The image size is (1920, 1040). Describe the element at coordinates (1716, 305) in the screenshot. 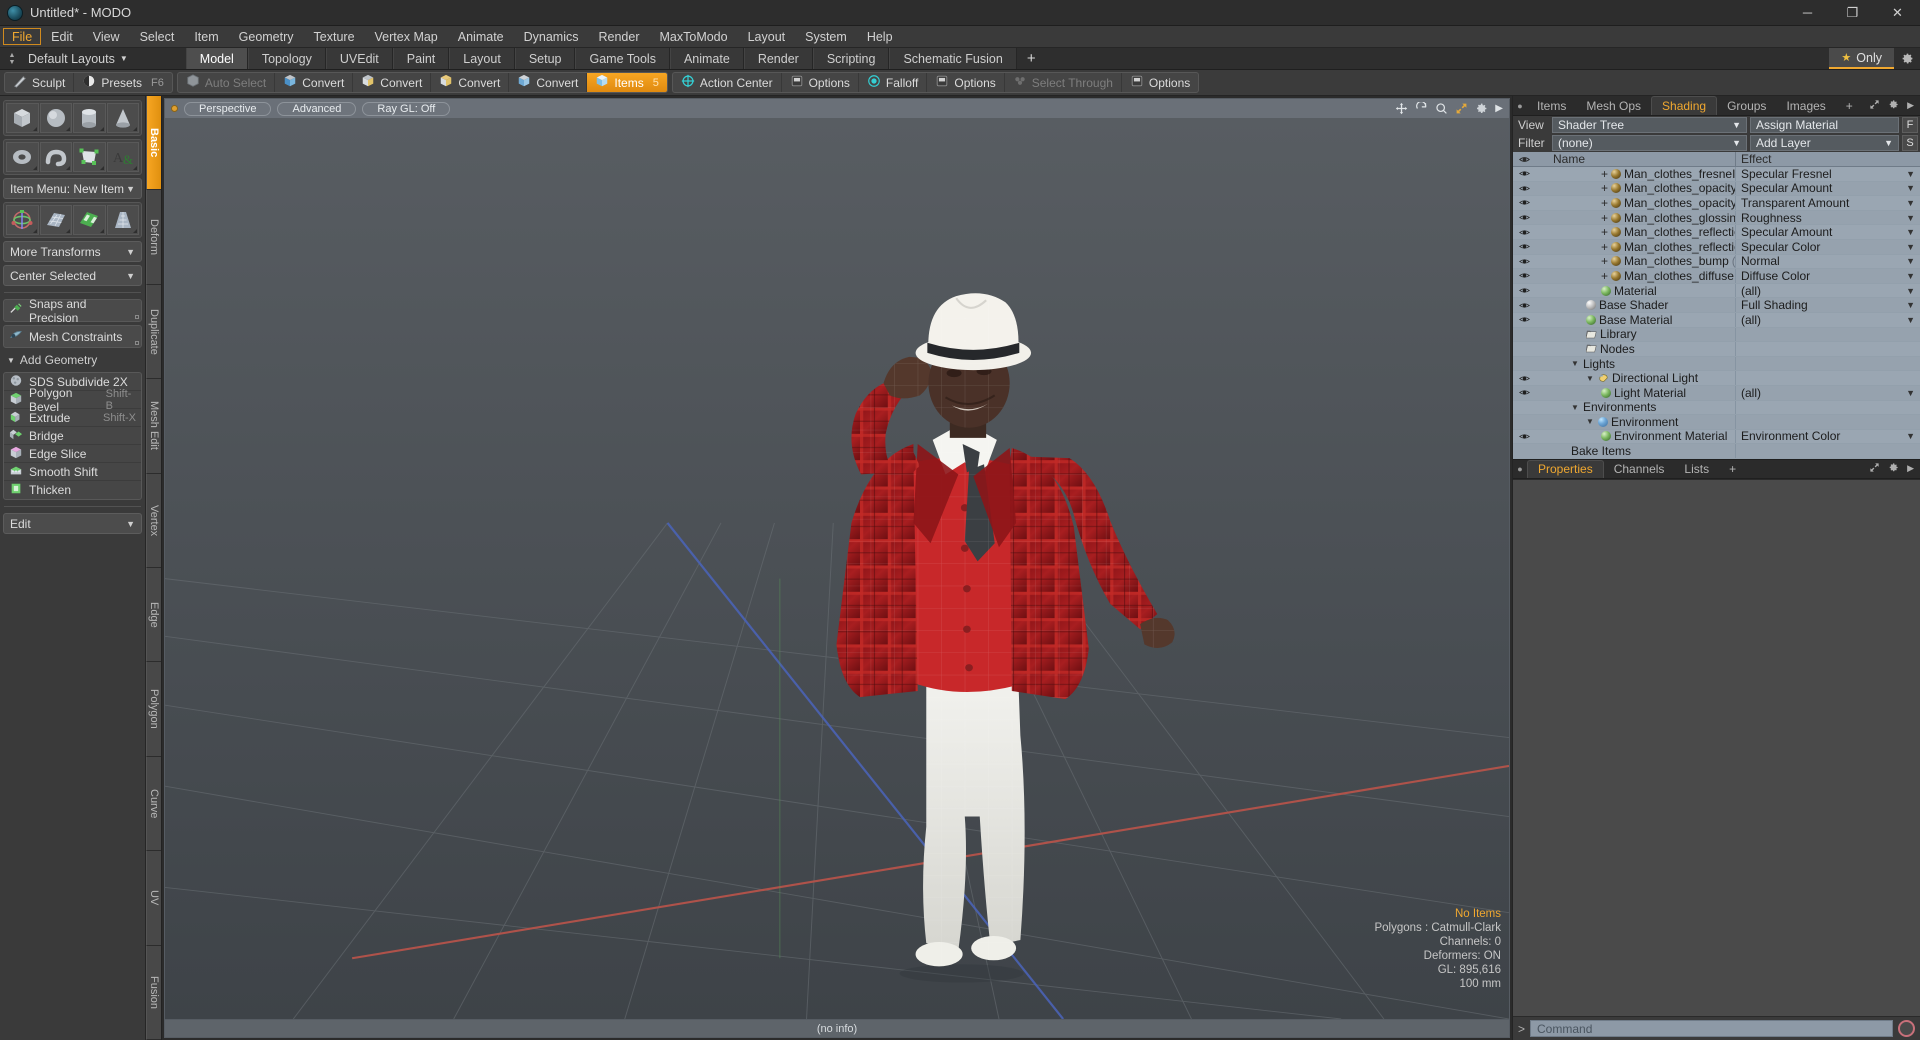

I see `shader-tree-row: Base Shader Full Shading ▼` at that location.